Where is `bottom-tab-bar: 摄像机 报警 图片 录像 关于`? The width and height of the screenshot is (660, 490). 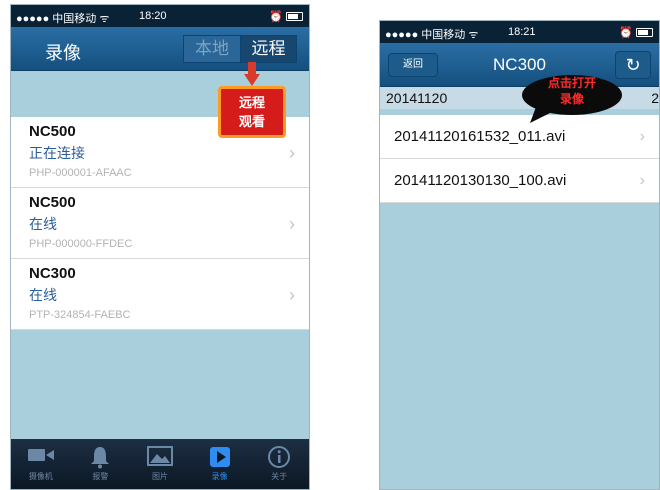 bottom-tab-bar: 摄像机 报警 图片 录像 关于 is located at coordinates (160, 464).